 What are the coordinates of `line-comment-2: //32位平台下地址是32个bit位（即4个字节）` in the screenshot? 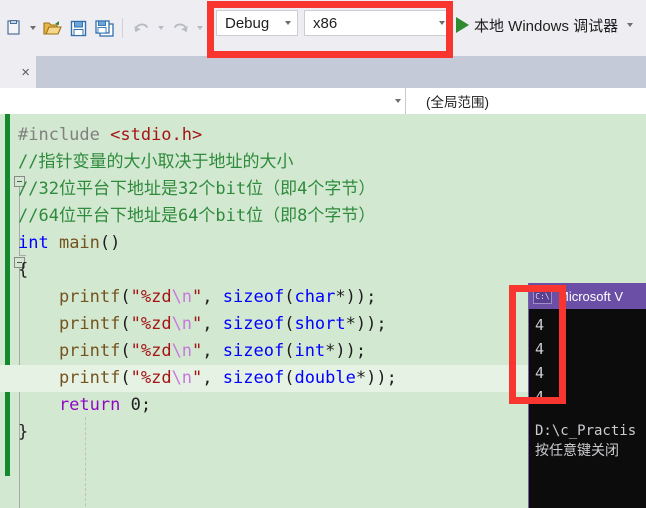 It's located at (323, 189).